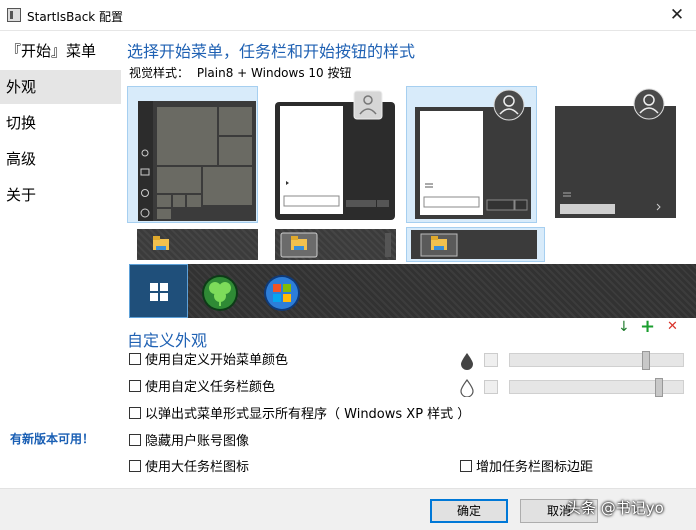 This screenshot has height=530, width=696. I want to click on windows10-menu-preview, so click(197, 161).